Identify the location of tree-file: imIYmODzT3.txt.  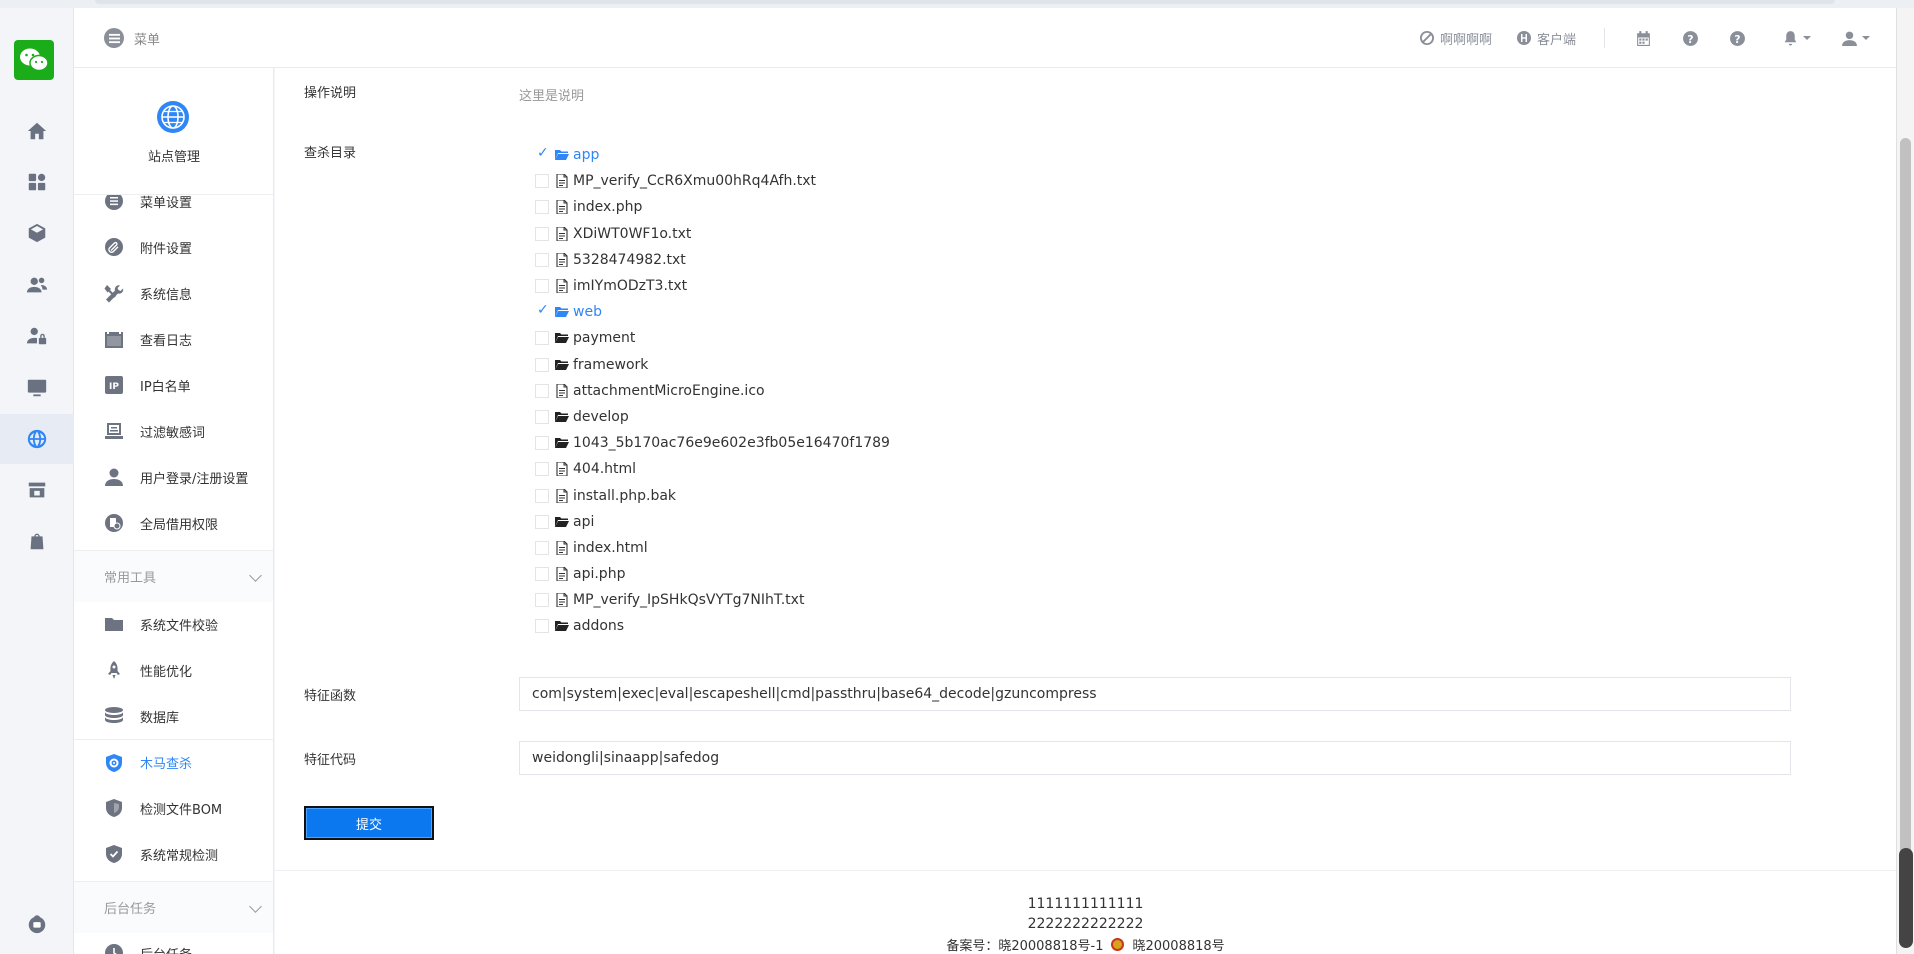
(712, 286).